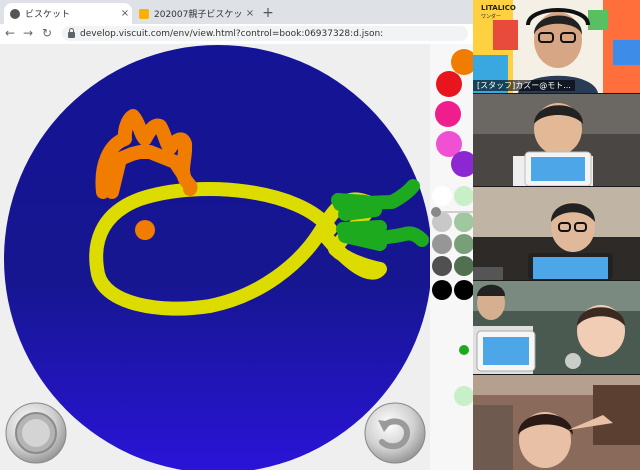  I want to click on reload-button: ↻, so click(47, 33).